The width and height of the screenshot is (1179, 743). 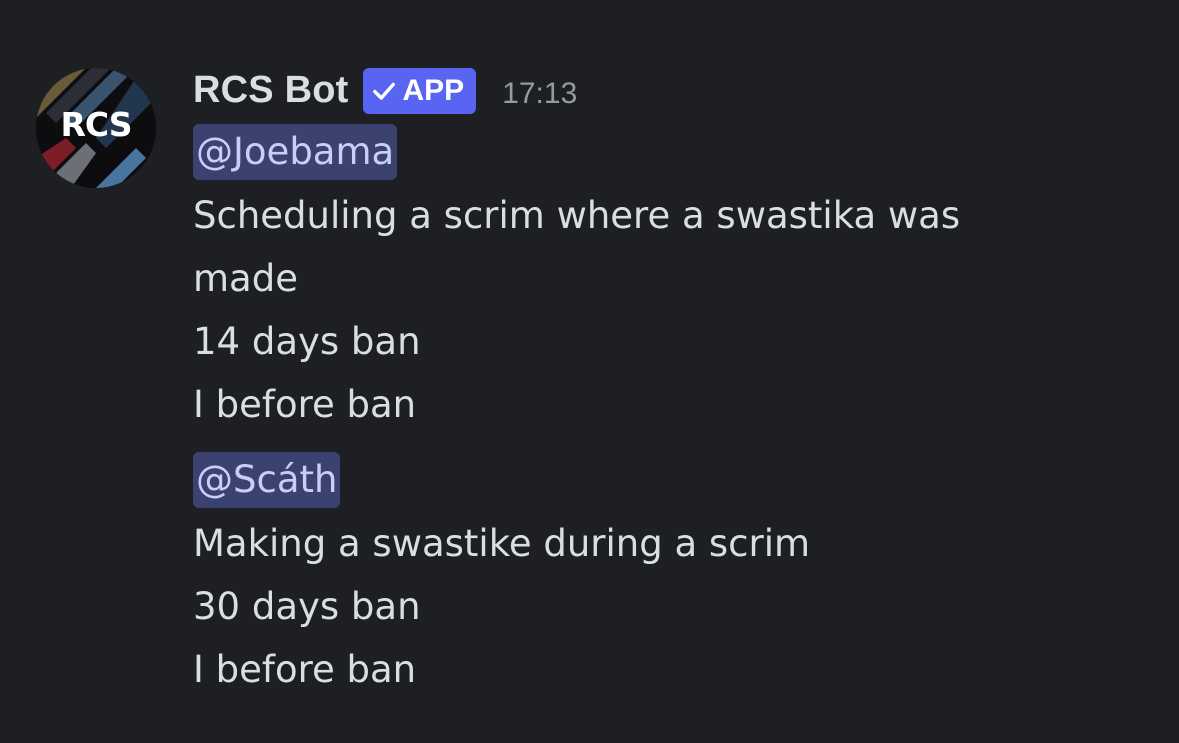 I want to click on checkmark-icon, so click(x=383, y=91).